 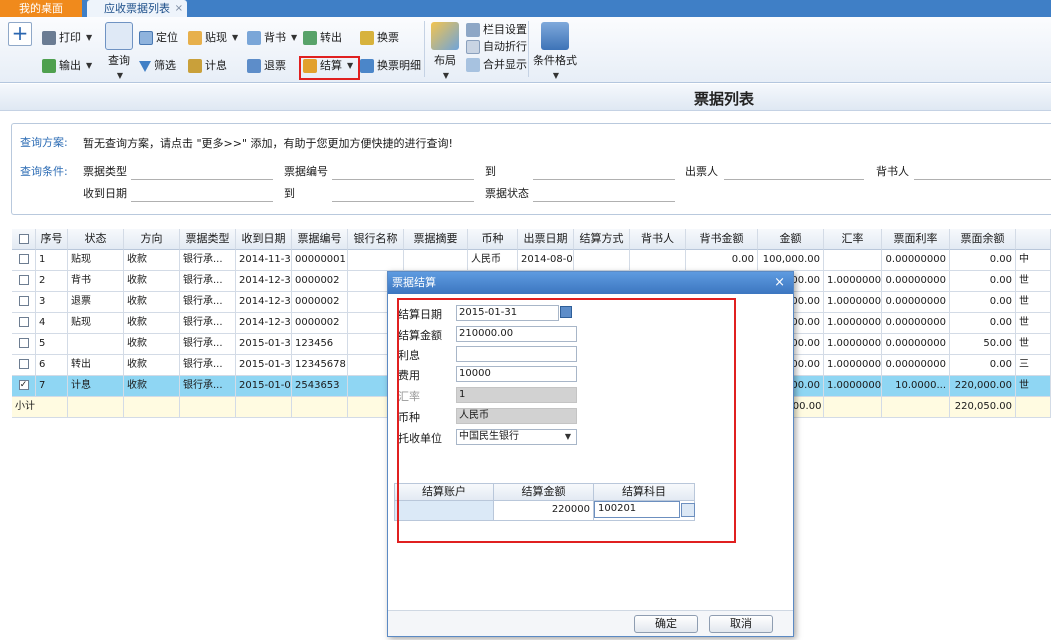 What do you see at coordinates (379, 38) in the screenshot?
I see `exchange-button: 换票` at bounding box center [379, 38].